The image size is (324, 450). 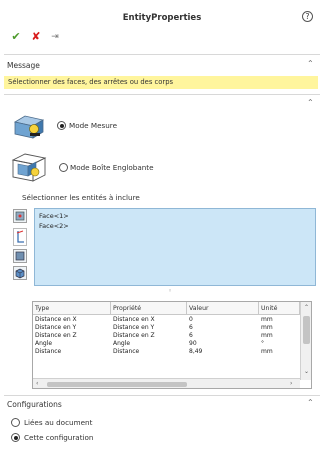 What do you see at coordinates (61, 125) in the screenshot?
I see `mode-measure-radio` at bounding box center [61, 125].